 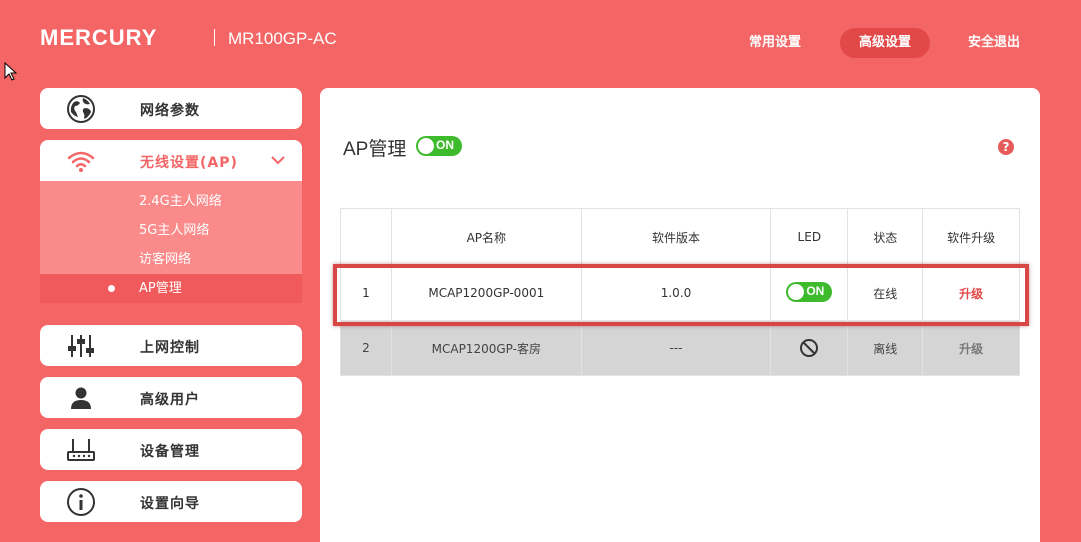 I want to click on wifi-icon, so click(x=81, y=161).